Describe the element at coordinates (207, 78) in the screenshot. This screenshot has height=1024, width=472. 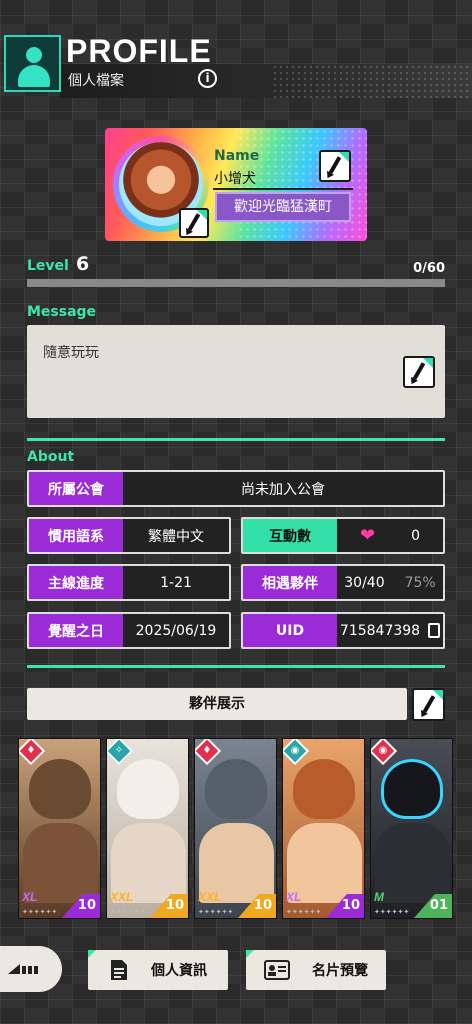
I see `info-icon: i` at that location.